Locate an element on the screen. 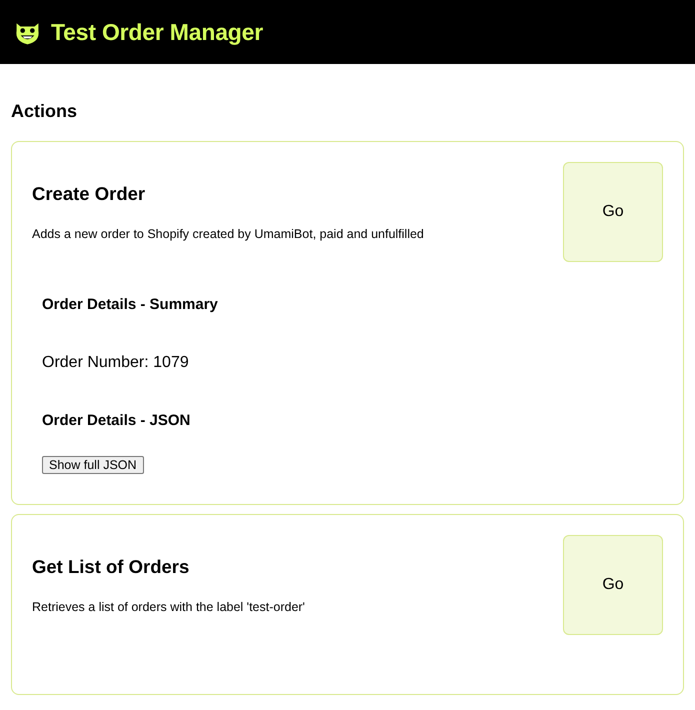 The image size is (695, 710). summary-heading: Order Details - Summary is located at coordinates (130, 305).